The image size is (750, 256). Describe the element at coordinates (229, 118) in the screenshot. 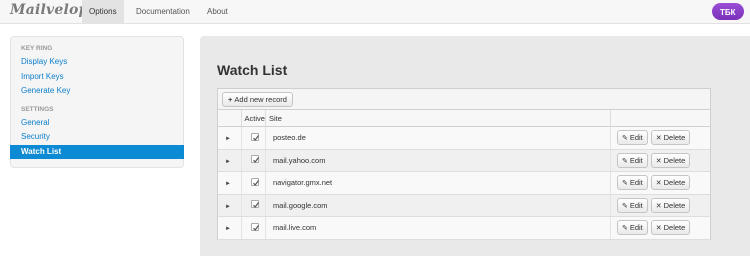

I see `column-header-expand` at that location.